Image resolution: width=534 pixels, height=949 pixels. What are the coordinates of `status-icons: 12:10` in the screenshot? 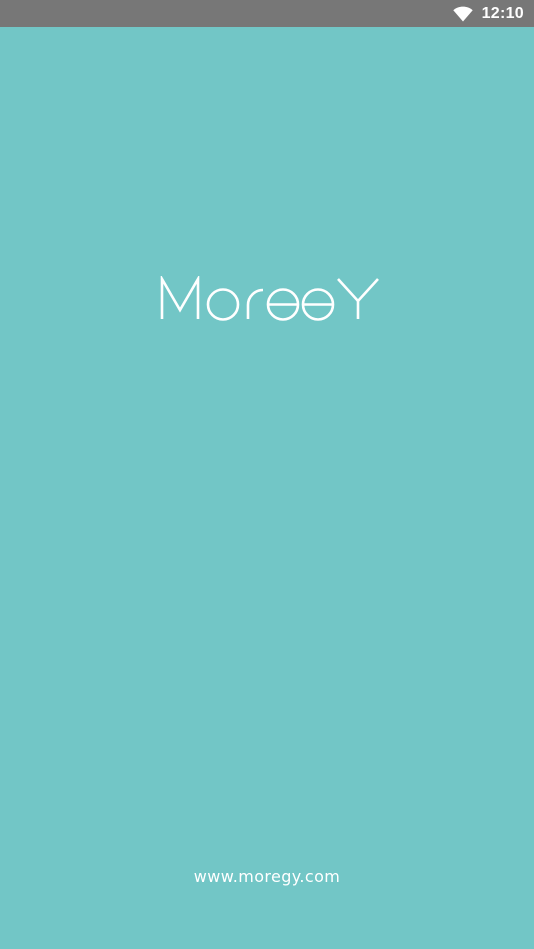 It's located at (488, 13).